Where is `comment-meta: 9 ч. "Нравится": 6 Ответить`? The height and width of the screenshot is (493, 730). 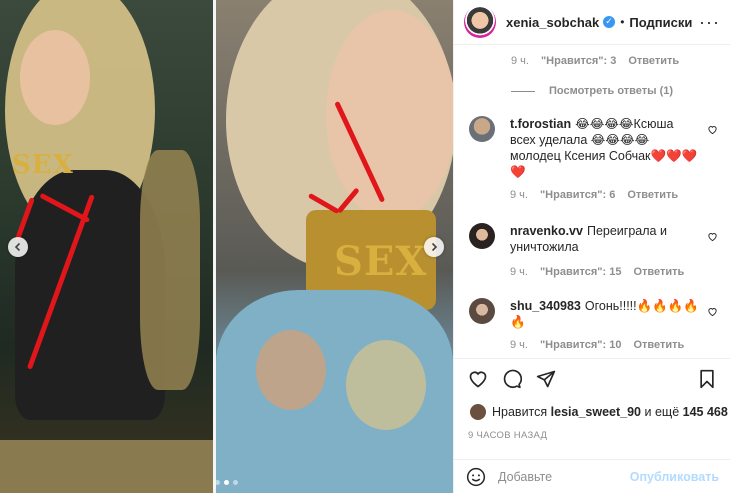
comment-meta: 9 ч. "Нравится": 6 Ответить is located at coordinates (594, 195).